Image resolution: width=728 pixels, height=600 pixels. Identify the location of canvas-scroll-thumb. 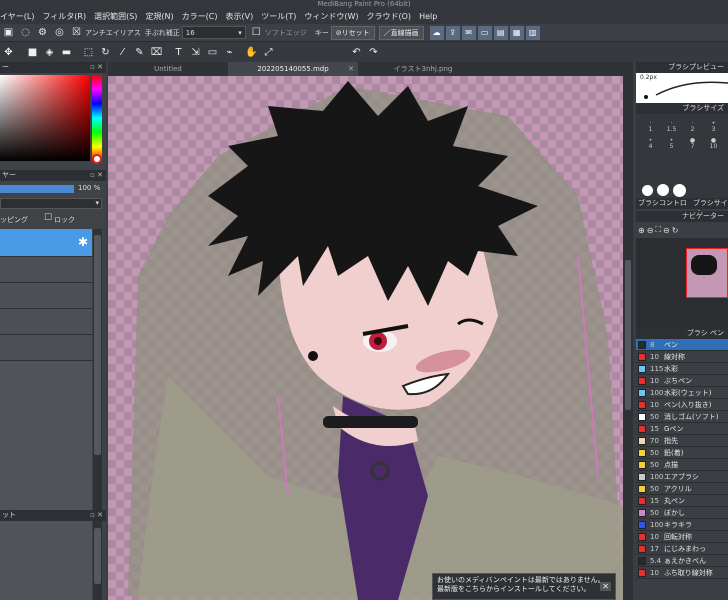
(628, 335).